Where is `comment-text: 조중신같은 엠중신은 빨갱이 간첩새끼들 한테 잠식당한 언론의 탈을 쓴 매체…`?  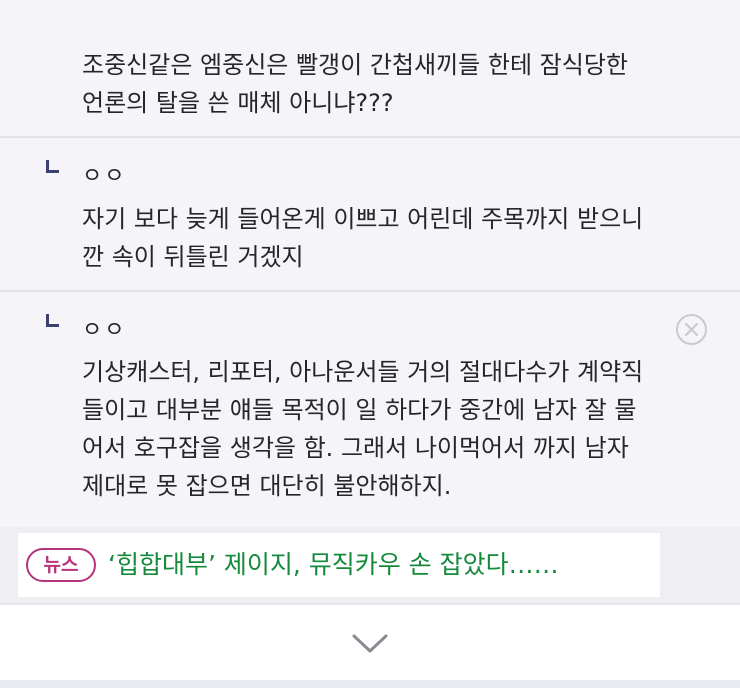 comment-text: 조중신같은 엠중신은 빨갱이 간첩새끼들 한테 잠식당한 언론의 탈을 쓴 매체… is located at coordinates (355, 84).